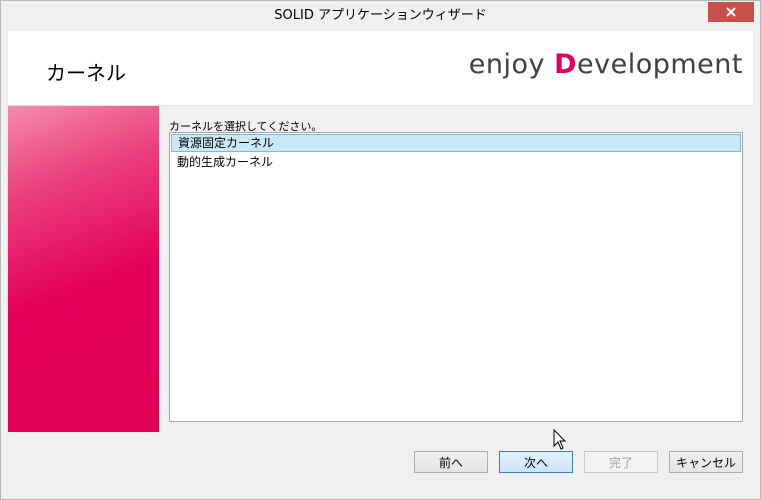 The image size is (761, 500). I want to click on wizard-footer: 前へ 次へ 完了 キャンセル, so click(380, 462).